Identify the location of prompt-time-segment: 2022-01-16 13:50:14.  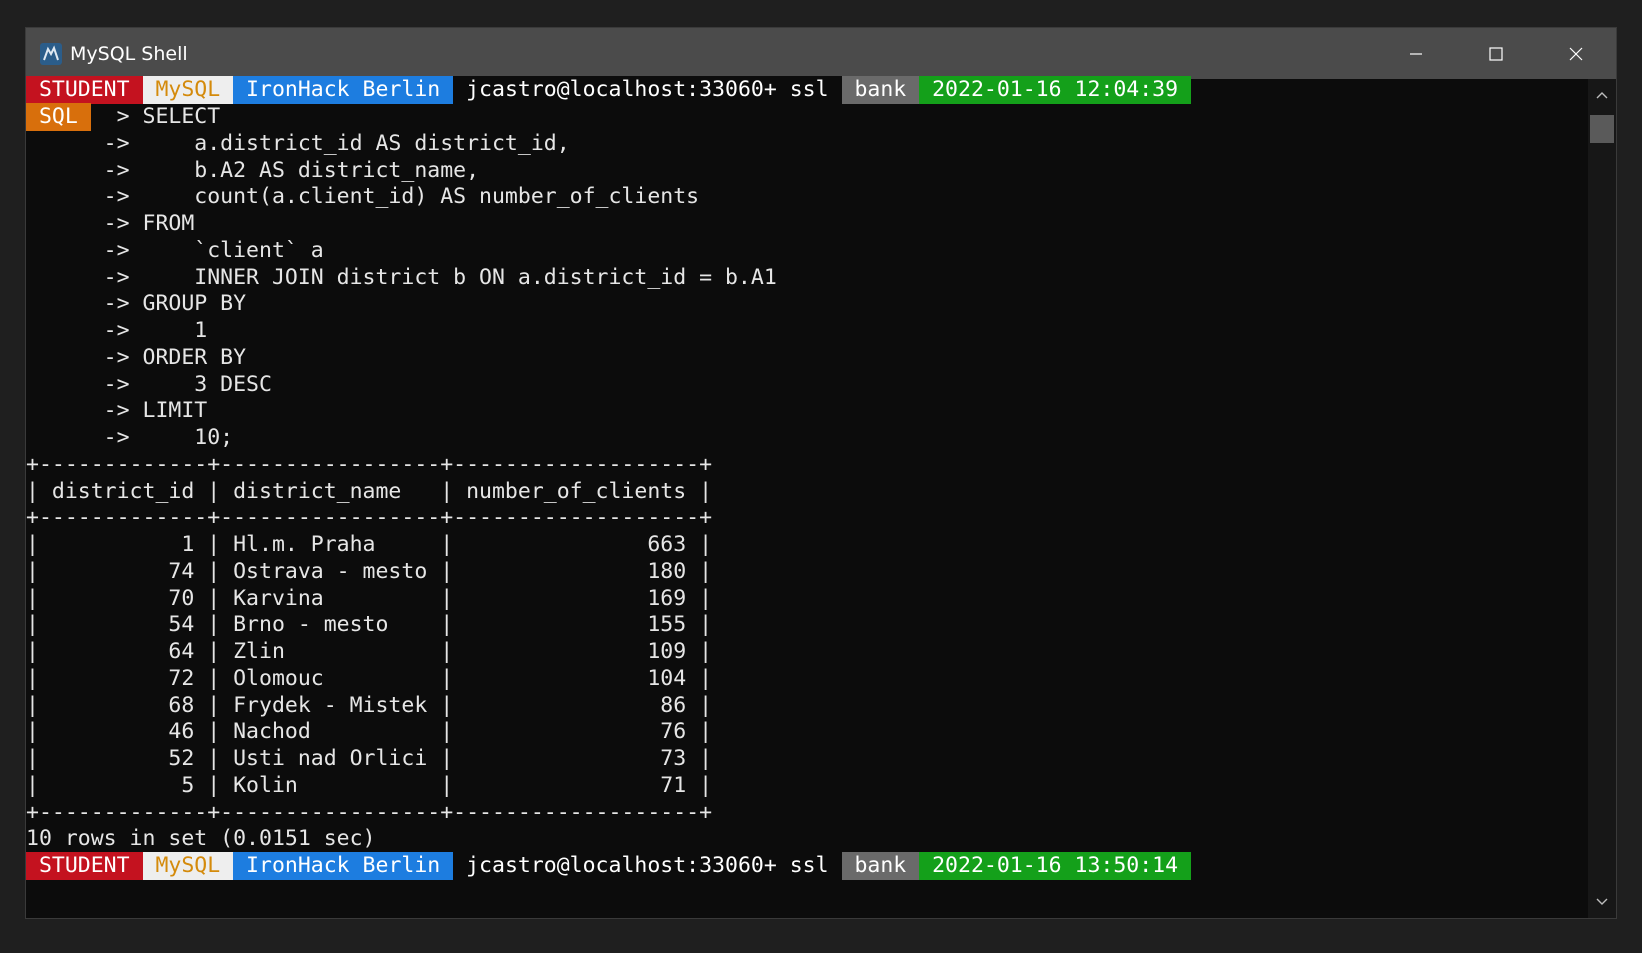
(1055, 866).